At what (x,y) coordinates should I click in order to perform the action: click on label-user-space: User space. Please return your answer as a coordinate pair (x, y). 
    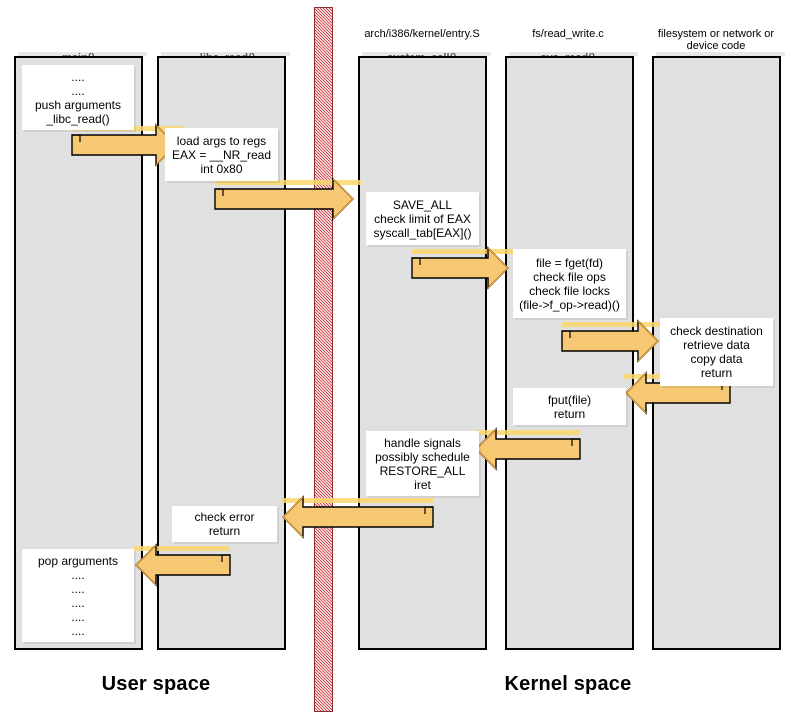
    Looking at the image, I should click on (156, 684).